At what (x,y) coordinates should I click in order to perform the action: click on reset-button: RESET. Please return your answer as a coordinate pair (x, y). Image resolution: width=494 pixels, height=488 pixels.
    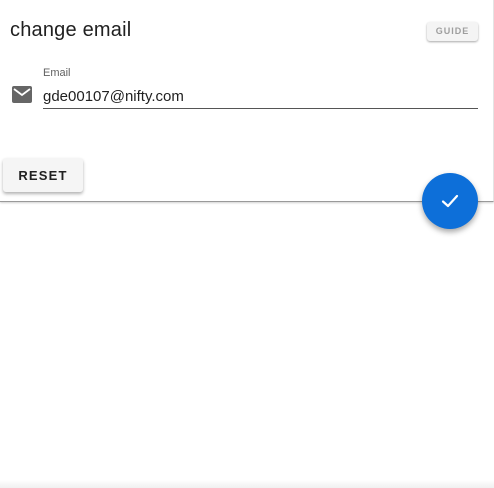
    Looking at the image, I should click on (43, 175).